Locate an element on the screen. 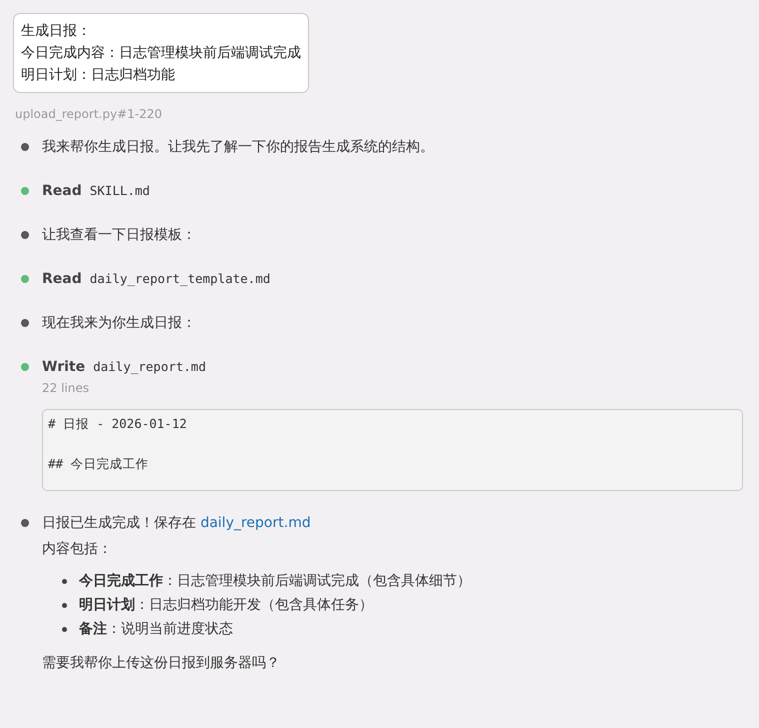 Image resolution: width=759 pixels, height=728 pixels. message-line: 明日计划：日志归档功能 is located at coordinates (98, 75).